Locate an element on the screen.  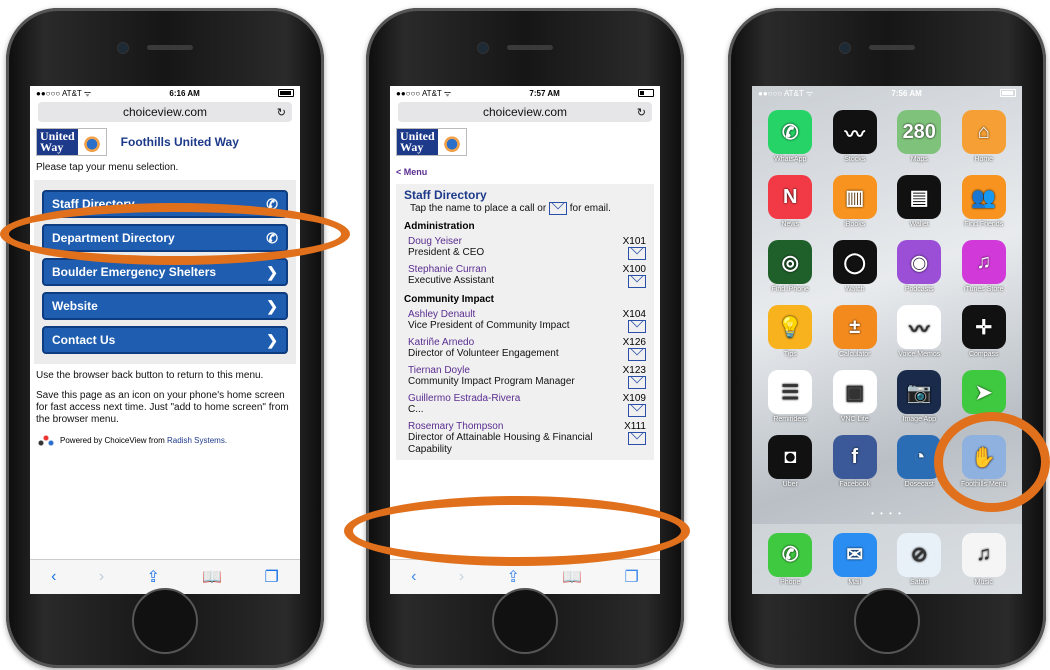
list-item: Stephanie Curran Executive Assistant X100 is located at coordinates (527, 276).